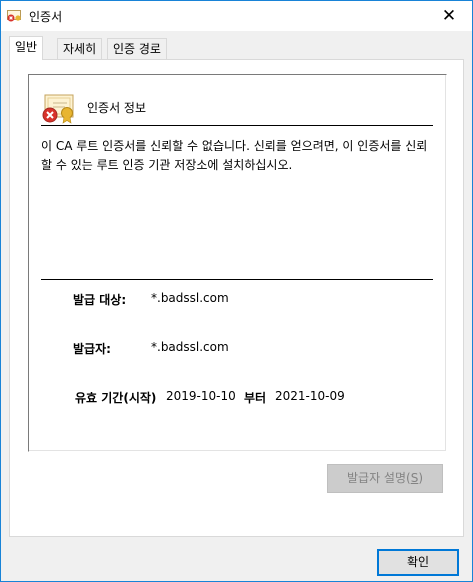 This screenshot has width=473, height=582. Describe the element at coordinates (201, 396) in the screenshot. I see `valid-from-value: 2019-10-10` at that location.